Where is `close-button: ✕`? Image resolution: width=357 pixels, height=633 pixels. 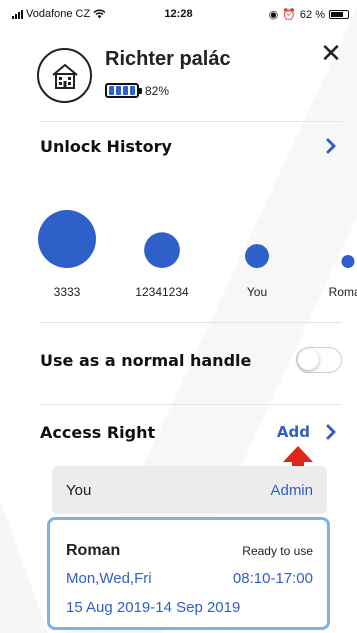
close-button: ✕ is located at coordinates (331, 54).